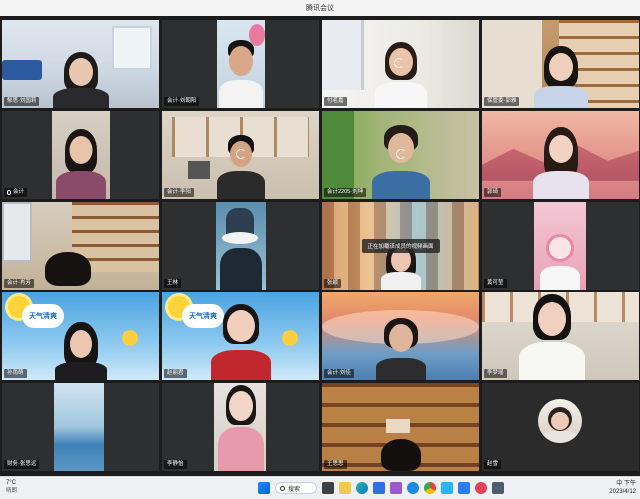 The height and width of the screenshot is (499, 640). Describe the element at coordinates (495, 374) in the screenshot. I see `participant-name-label: 李梦瑶` at that location.